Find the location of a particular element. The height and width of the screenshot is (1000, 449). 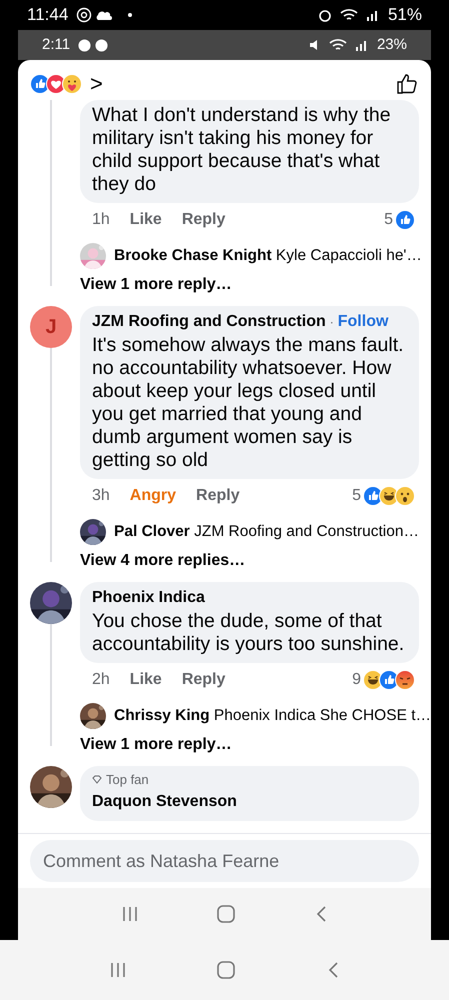

chevron-icon: > is located at coordinates (96, 84).